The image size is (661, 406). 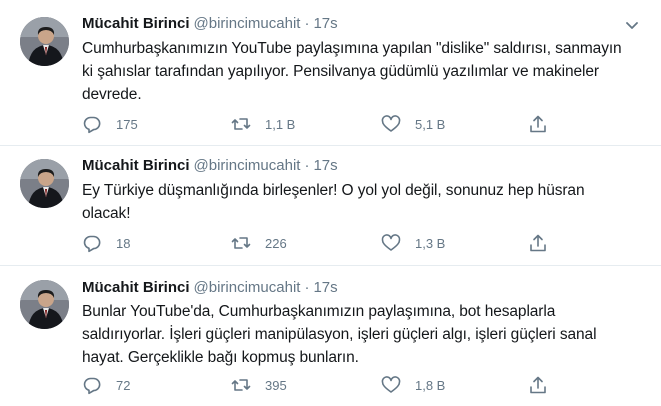 What do you see at coordinates (123, 385) in the screenshot?
I see `reply-count: 72` at bounding box center [123, 385].